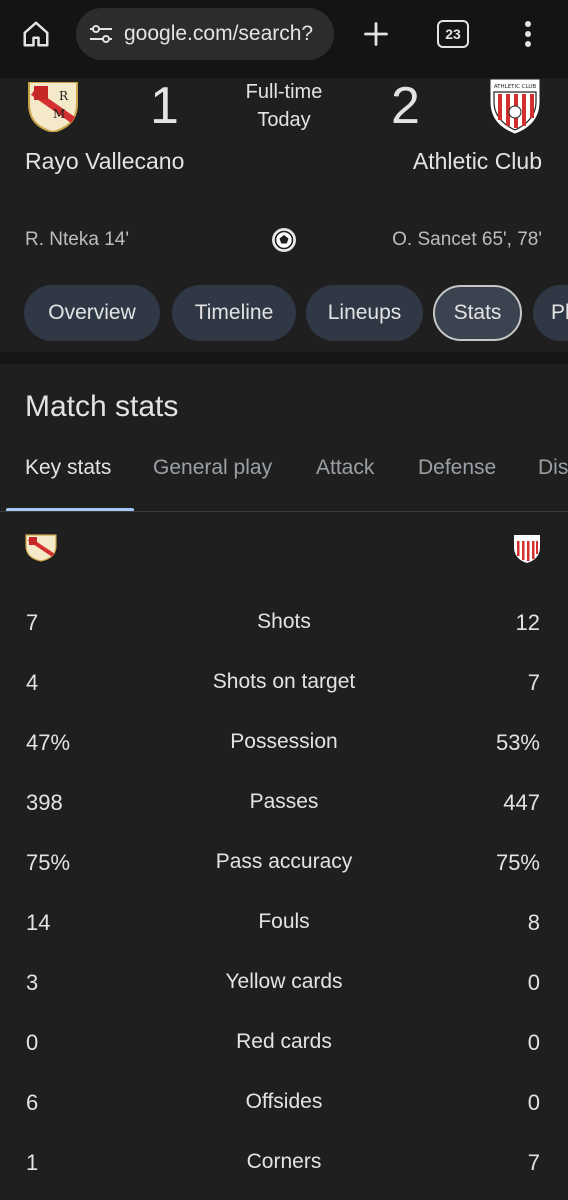 The height and width of the screenshot is (1200, 568). What do you see at coordinates (467, 239) in the screenshot?
I see `away-scorers: O. Sancet 65', 78'` at bounding box center [467, 239].